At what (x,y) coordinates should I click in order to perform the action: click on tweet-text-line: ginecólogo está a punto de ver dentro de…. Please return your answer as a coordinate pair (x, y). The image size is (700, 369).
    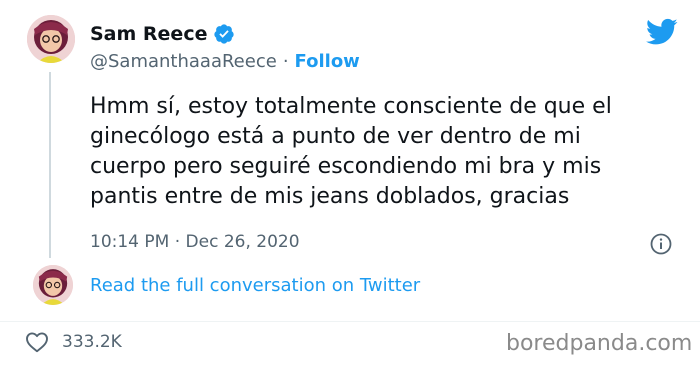
    Looking at the image, I should click on (335, 136).